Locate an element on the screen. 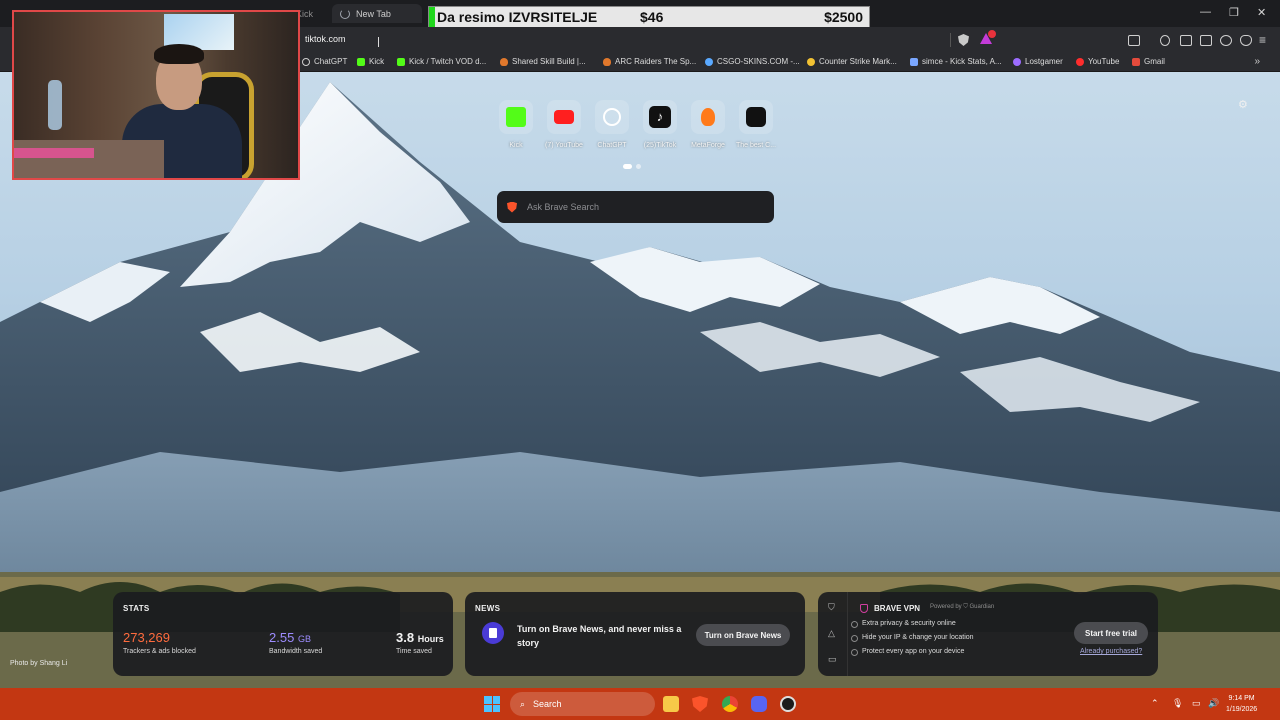  search-icon: ⌕ is located at coordinates (523, 703).